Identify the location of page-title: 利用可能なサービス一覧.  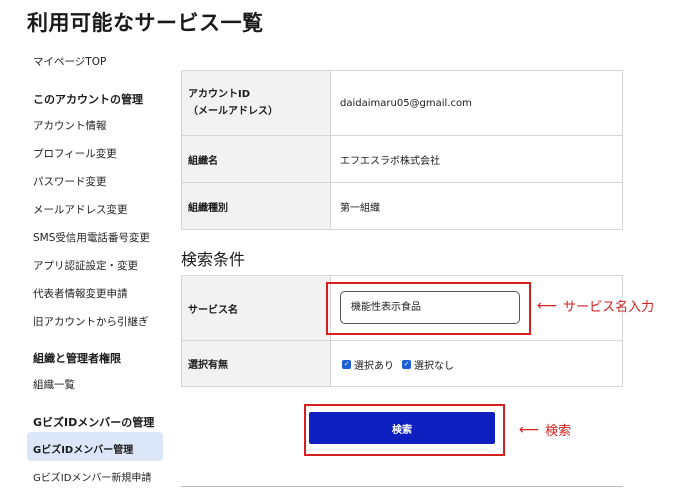
(145, 23).